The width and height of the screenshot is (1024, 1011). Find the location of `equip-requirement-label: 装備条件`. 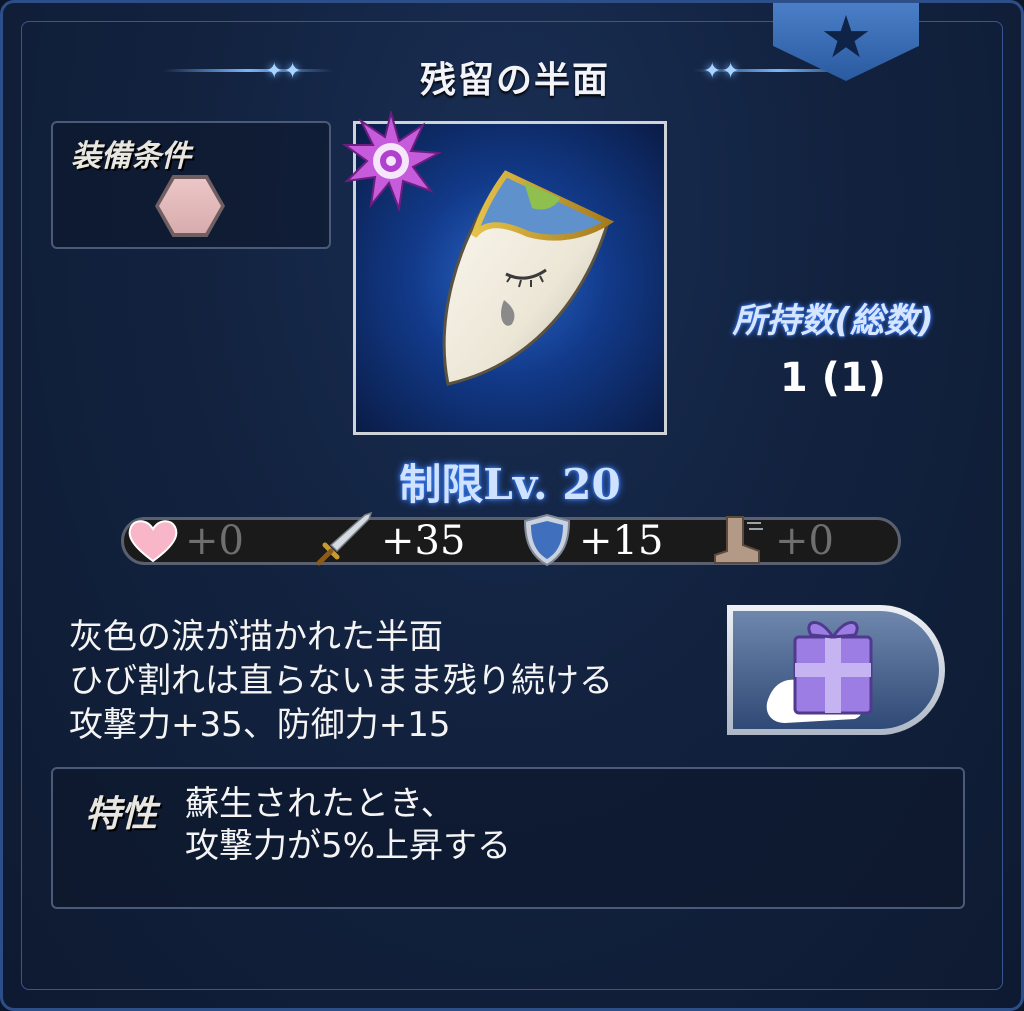

equip-requirement-label: 装備条件 is located at coordinates (131, 156).